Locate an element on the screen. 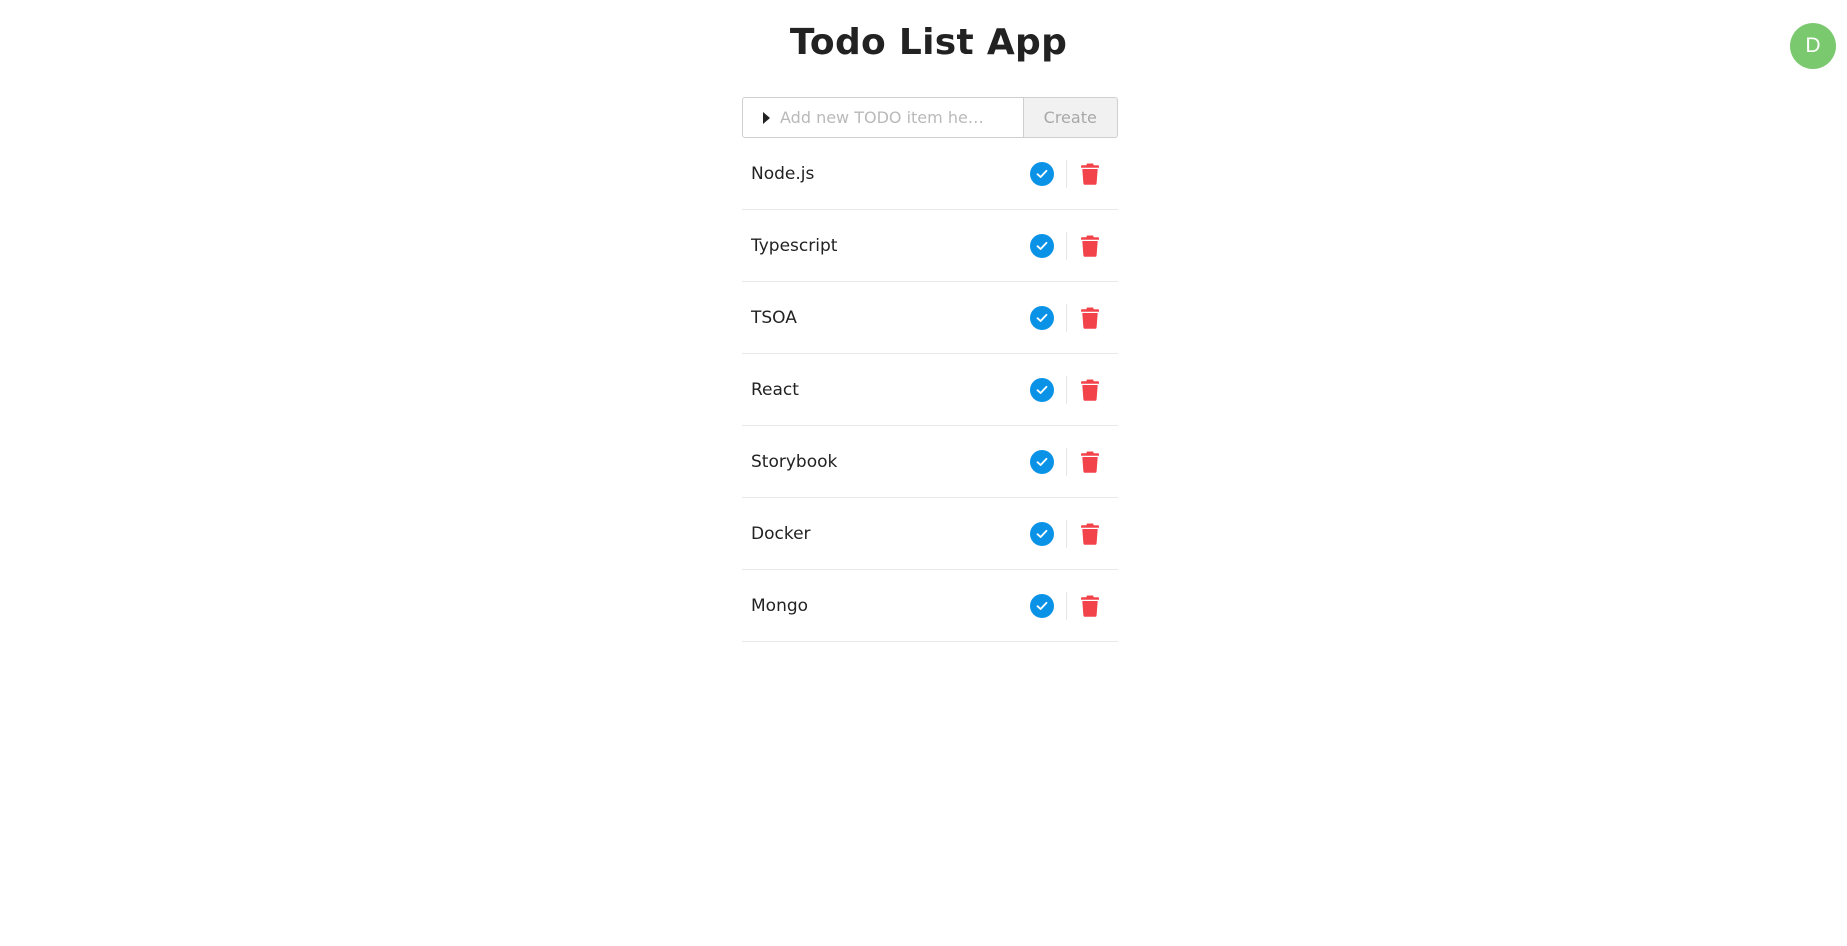 Image resolution: width=1847 pixels, height=946 pixels. create-button-label: Create is located at coordinates (1070, 117).